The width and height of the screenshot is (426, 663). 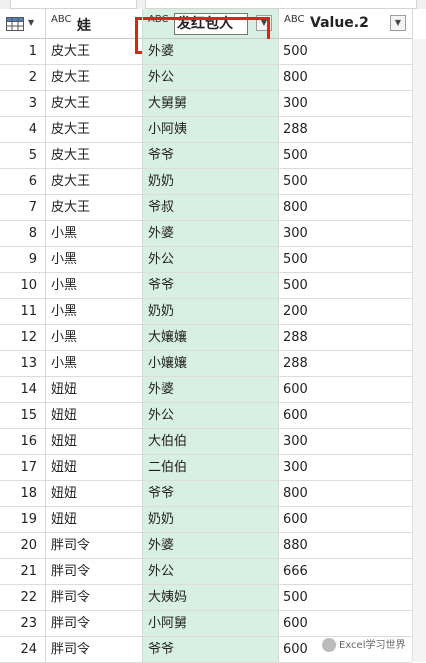 What do you see at coordinates (73, 4) in the screenshot?
I see `toolbar-tab` at bounding box center [73, 4].